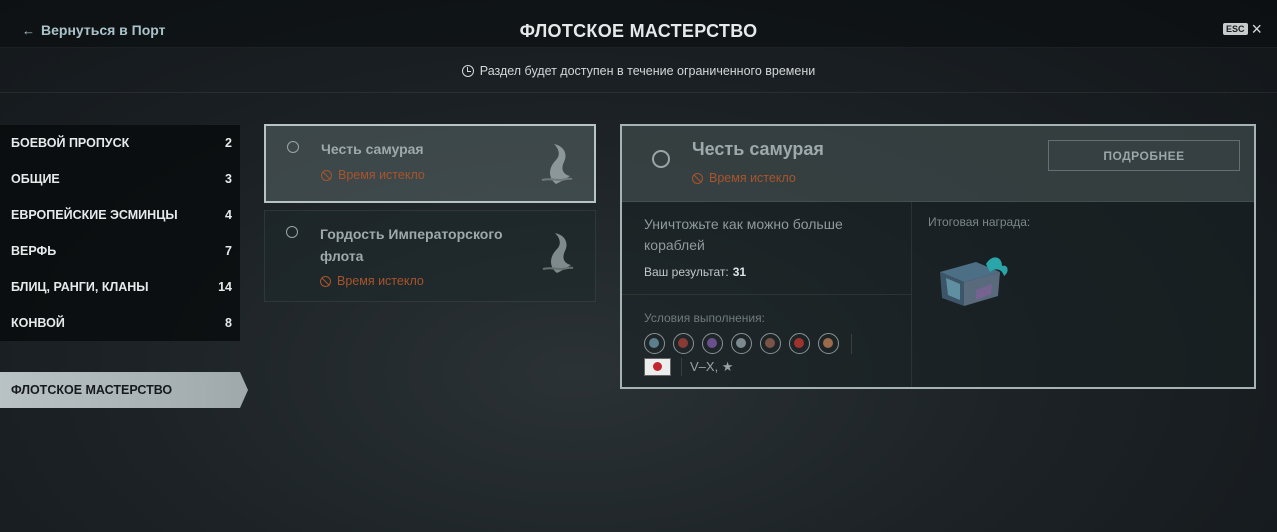  I want to click on more-details-button: ПОДРОБНЕЕ, so click(1144, 155).